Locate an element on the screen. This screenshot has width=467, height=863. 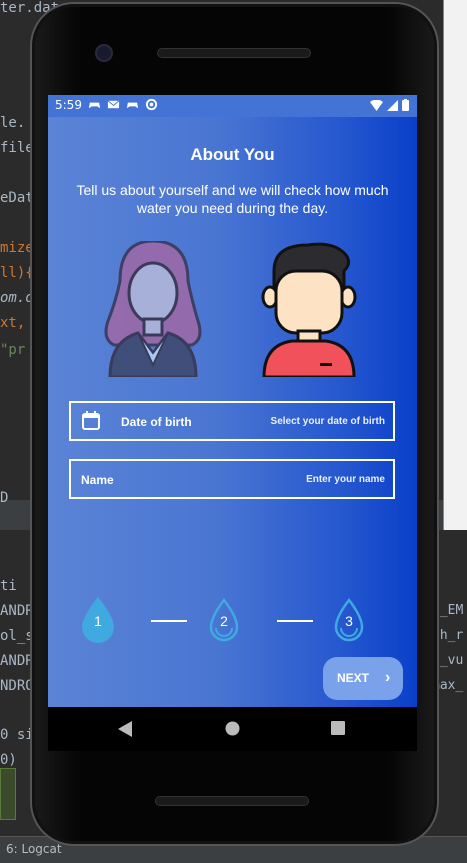
code-line: 0) is located at coordinates (8, 760).